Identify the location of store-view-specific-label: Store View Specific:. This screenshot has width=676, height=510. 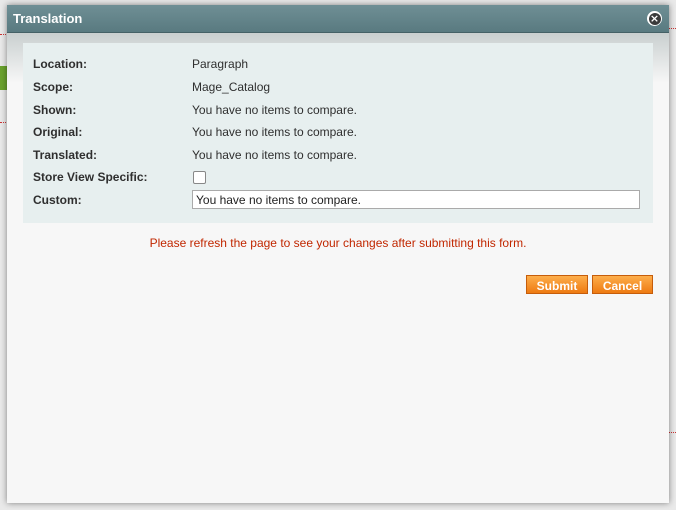
(90, 177).